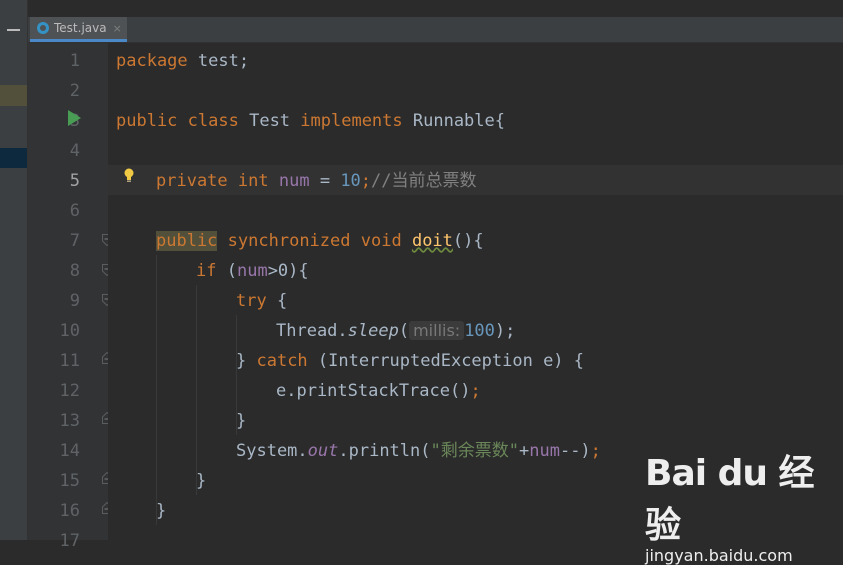  Describe the element at coordinates (437, 330) in the screenshot. I see `parameter-hint: millis:` at that location.